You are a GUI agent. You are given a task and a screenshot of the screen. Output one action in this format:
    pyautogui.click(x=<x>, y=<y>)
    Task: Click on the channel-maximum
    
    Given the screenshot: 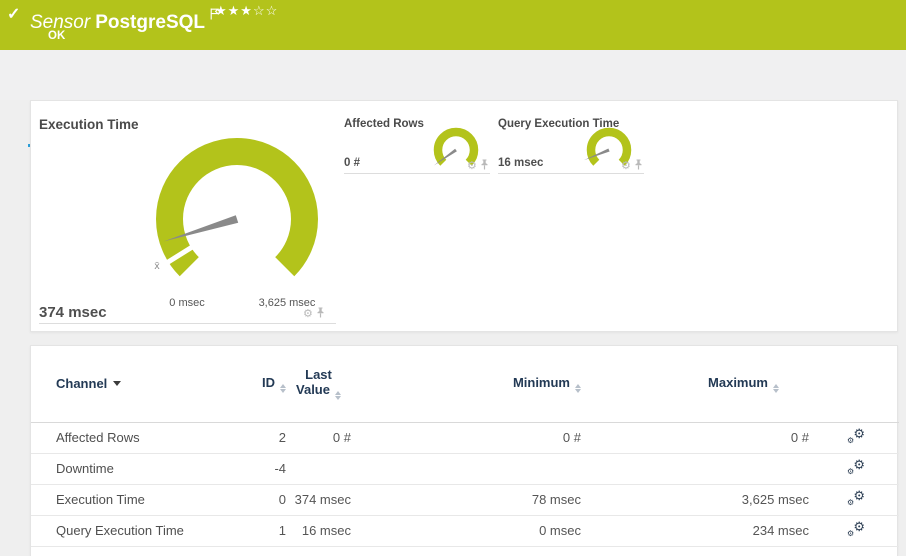 What is the action you would take?
    pyautogui.click(x=695, y=469)
    